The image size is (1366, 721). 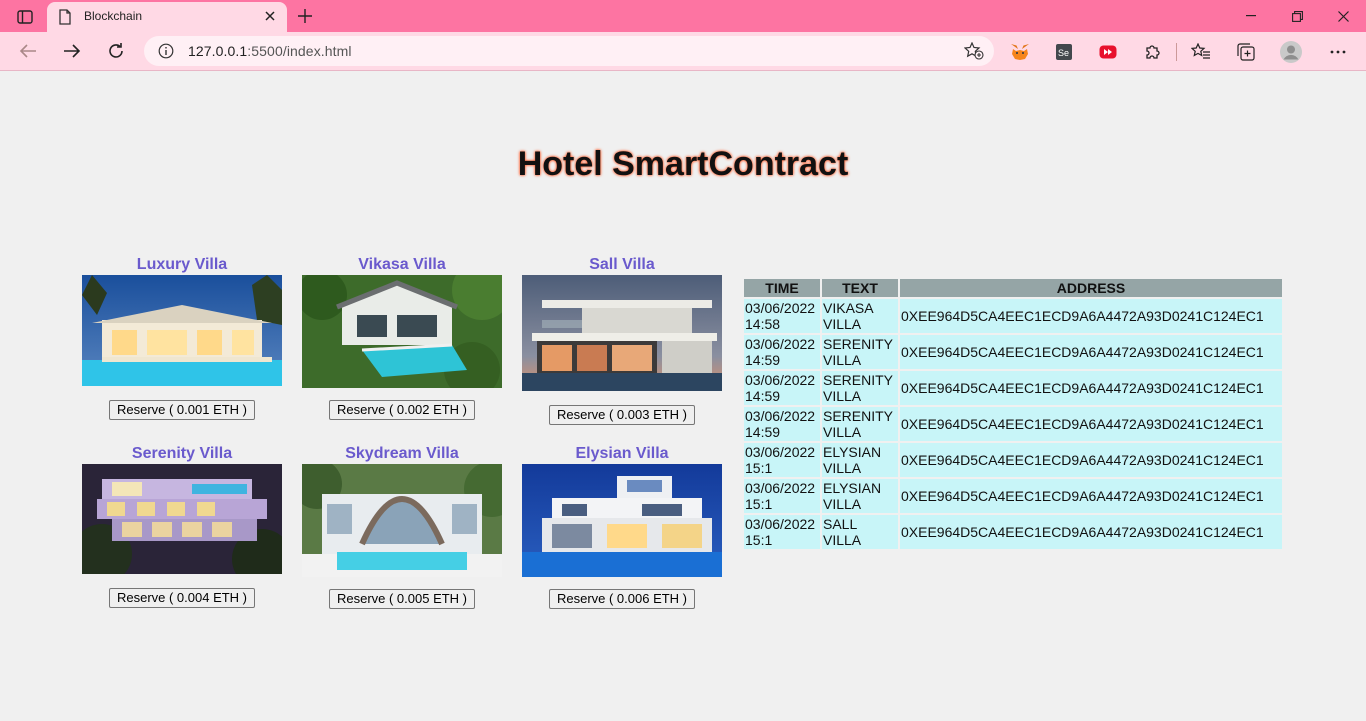 I want to click on text-cell: VIKASA VILLA, so click(x=860, y=316).